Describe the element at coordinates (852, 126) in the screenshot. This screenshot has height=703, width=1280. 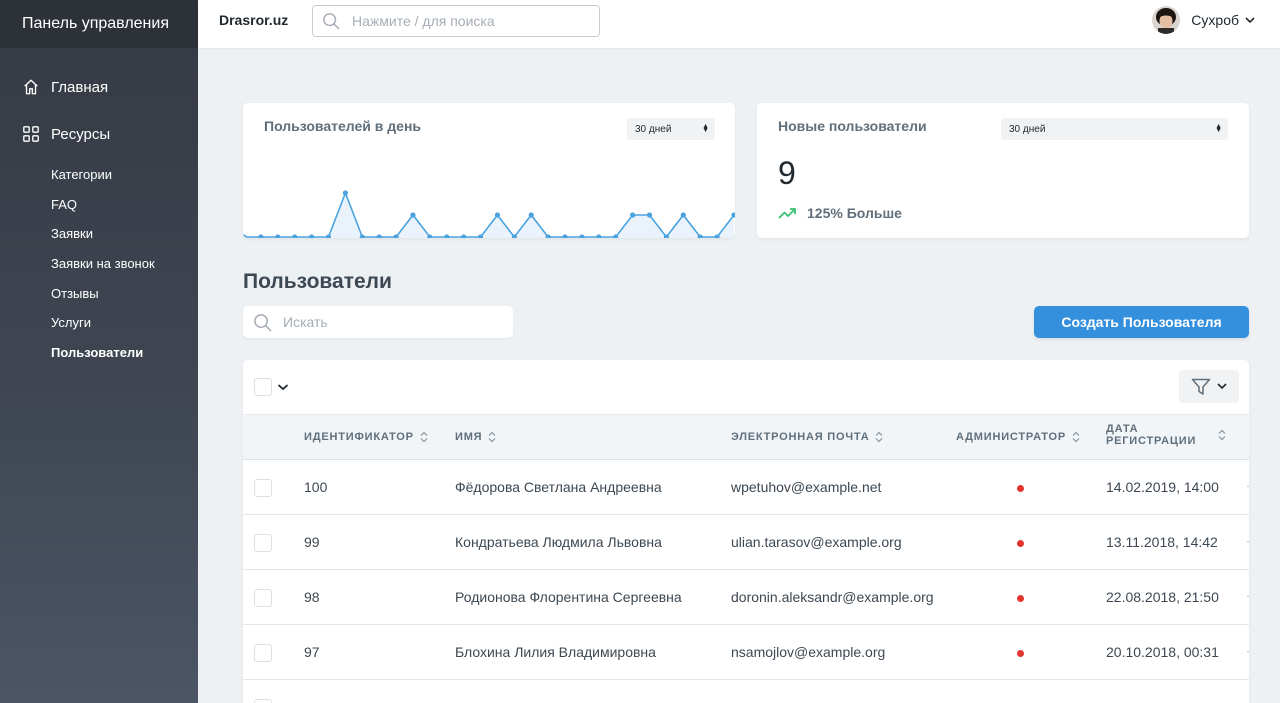
I see `card-title: Новые пользователи` at that location.